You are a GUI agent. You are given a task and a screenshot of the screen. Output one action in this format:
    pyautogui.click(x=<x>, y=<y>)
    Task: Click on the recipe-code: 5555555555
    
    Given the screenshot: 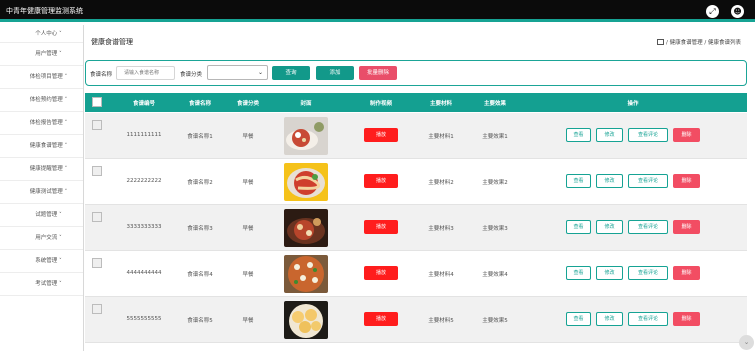 What is the action you would take?
    pyautogui.click(x=144, y=319)
    